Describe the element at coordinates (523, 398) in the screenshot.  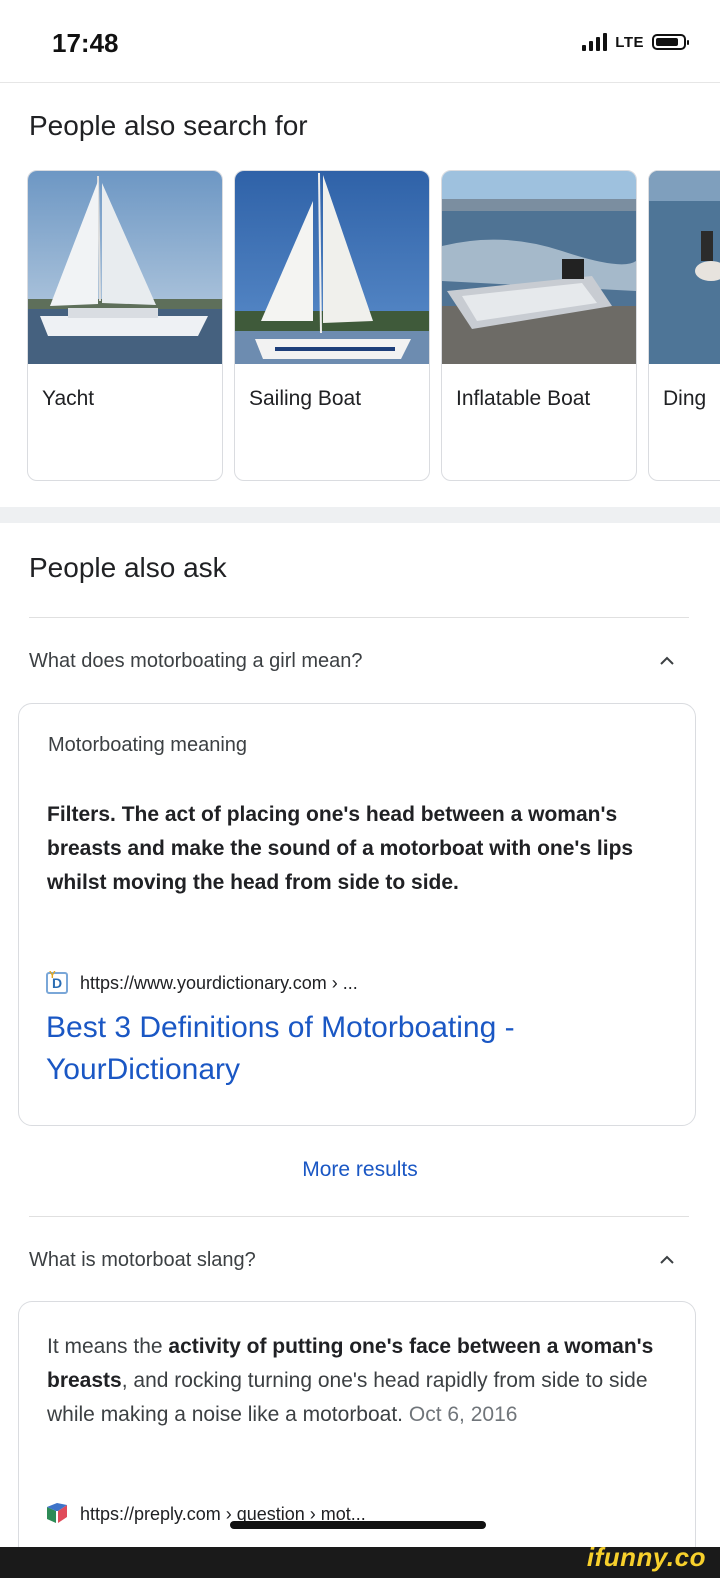
I see `search-card-label: Inflatable Boat` at that location.